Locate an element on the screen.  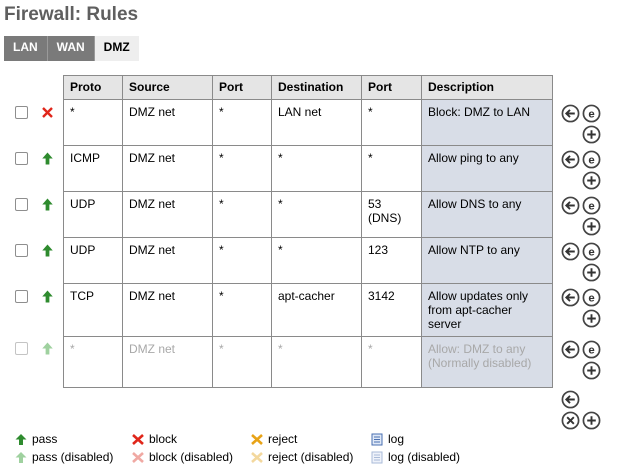
col-destination: Destination is located at coordinates (316, 87).